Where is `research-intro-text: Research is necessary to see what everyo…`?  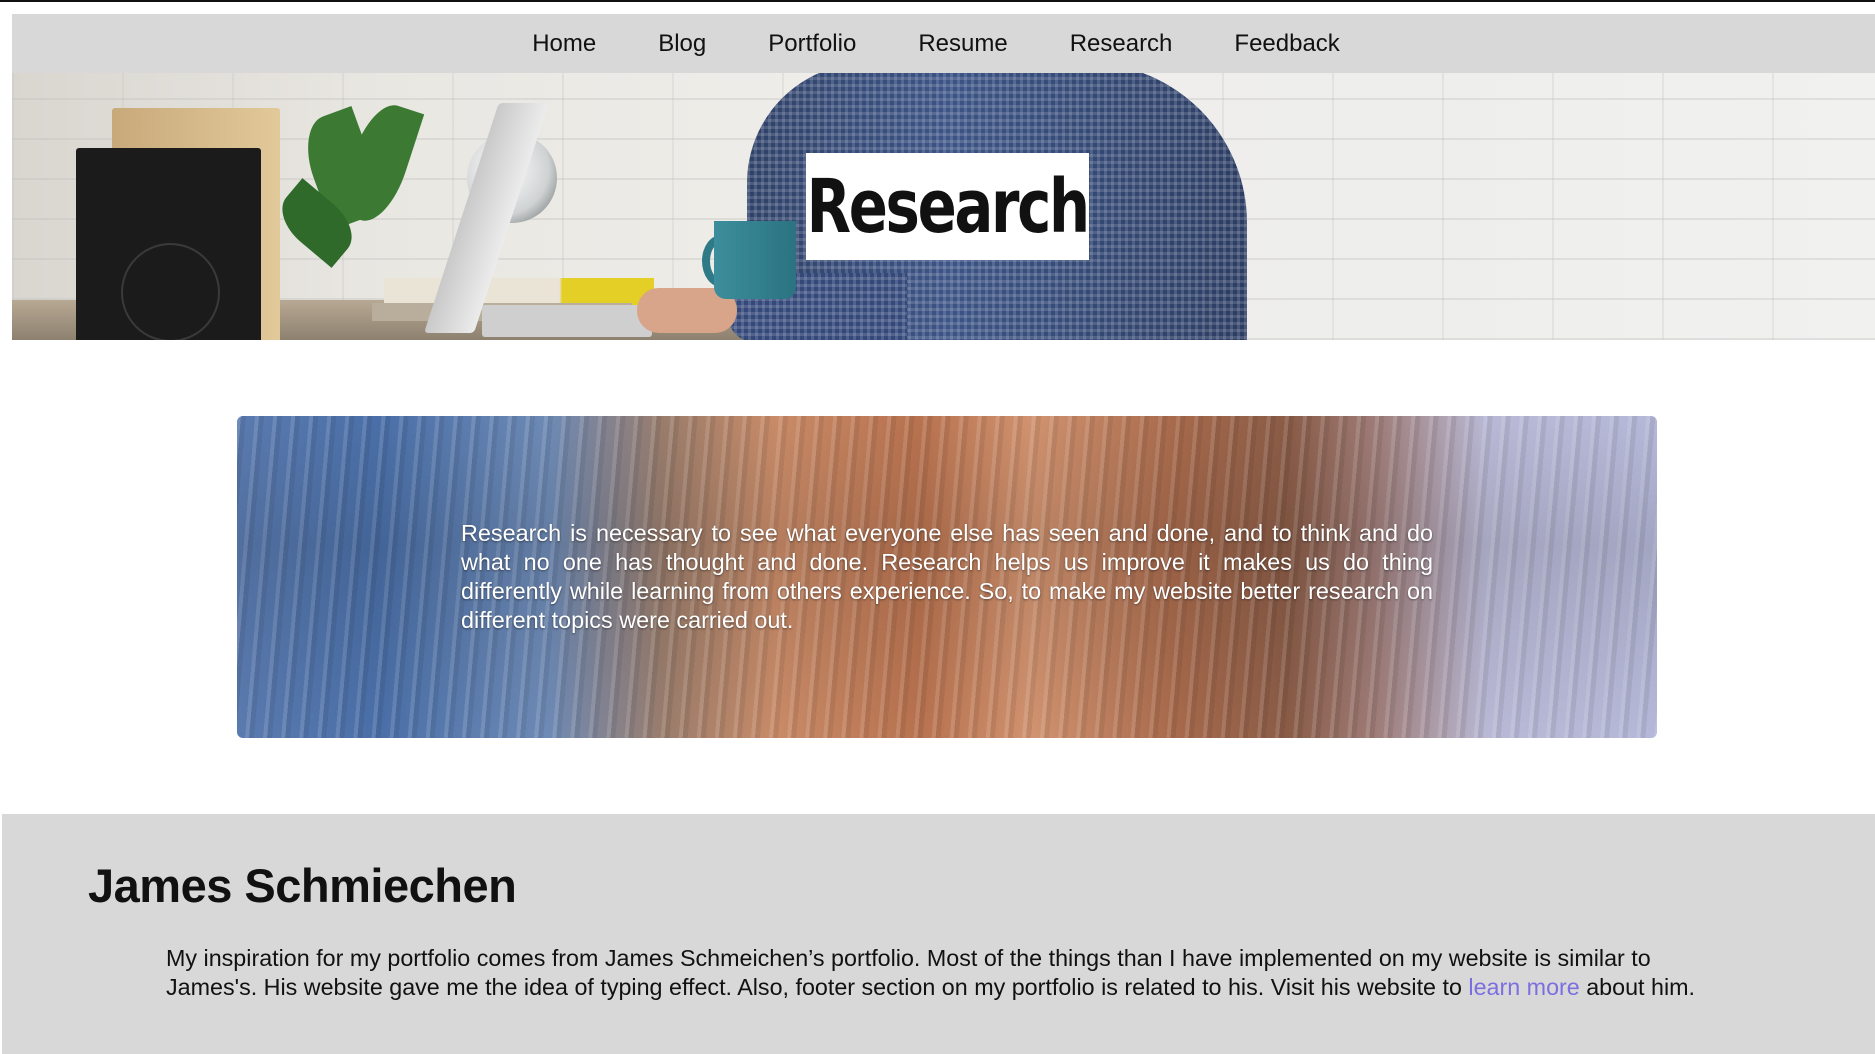 research-intro-text: Research is necessary to see what everyo… is located at coordinates (947, 576).